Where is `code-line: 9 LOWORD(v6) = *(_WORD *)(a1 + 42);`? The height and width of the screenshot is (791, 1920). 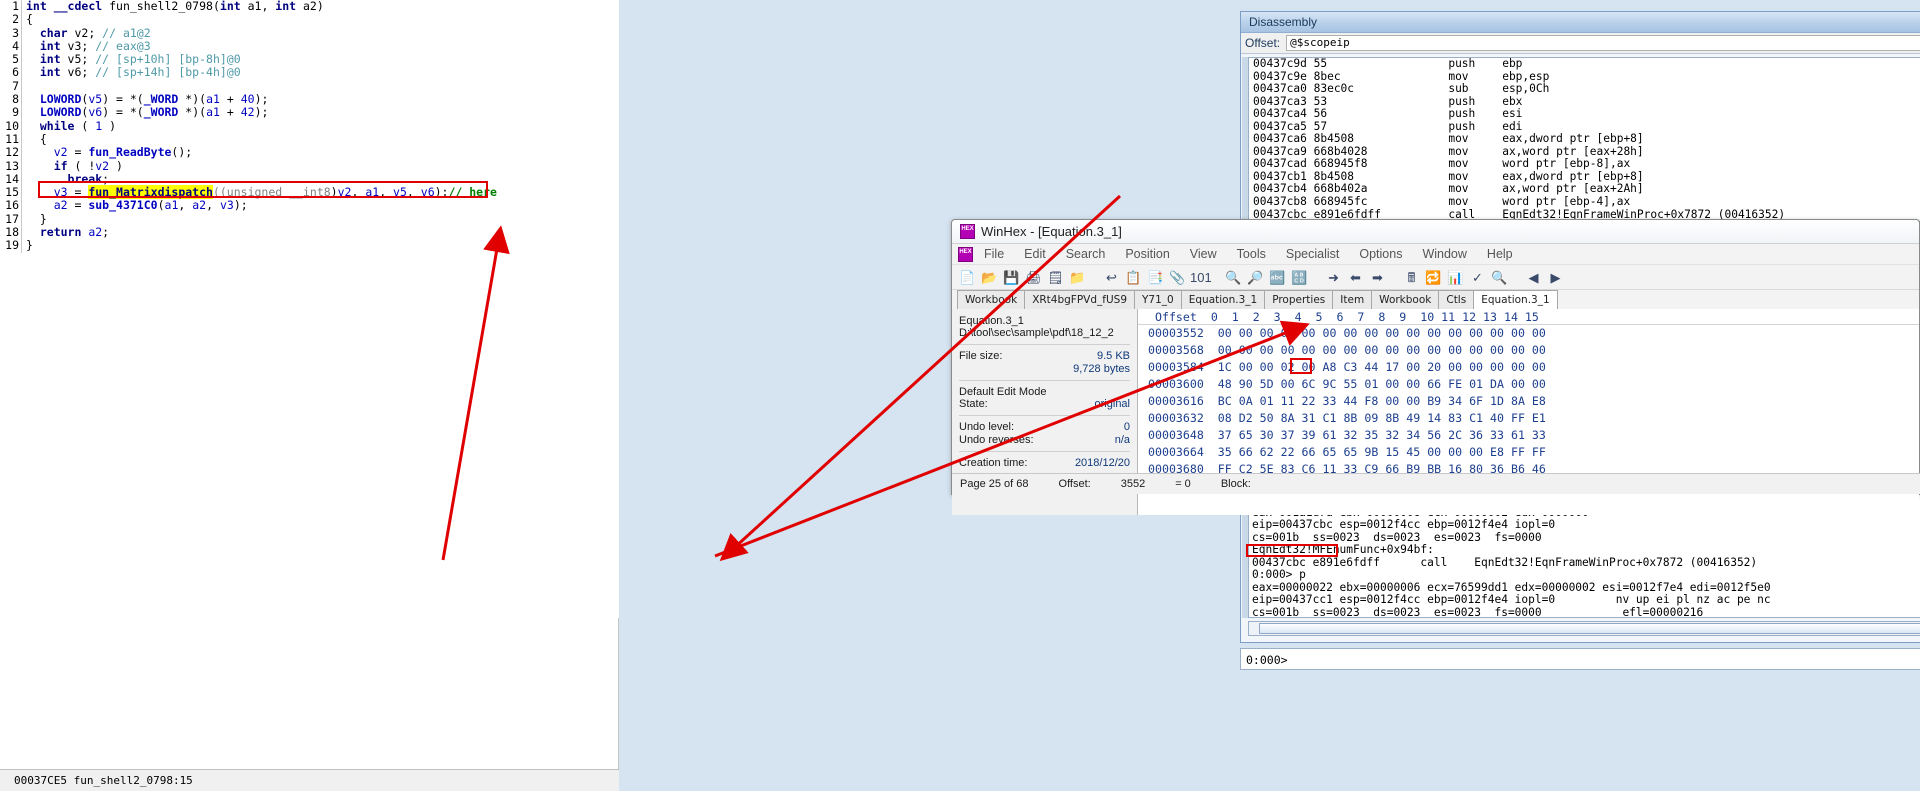
code-line: 9 LOWORD(v6) = *(_WORD *)(a1 + 42); is located at coordinates (309, 112).